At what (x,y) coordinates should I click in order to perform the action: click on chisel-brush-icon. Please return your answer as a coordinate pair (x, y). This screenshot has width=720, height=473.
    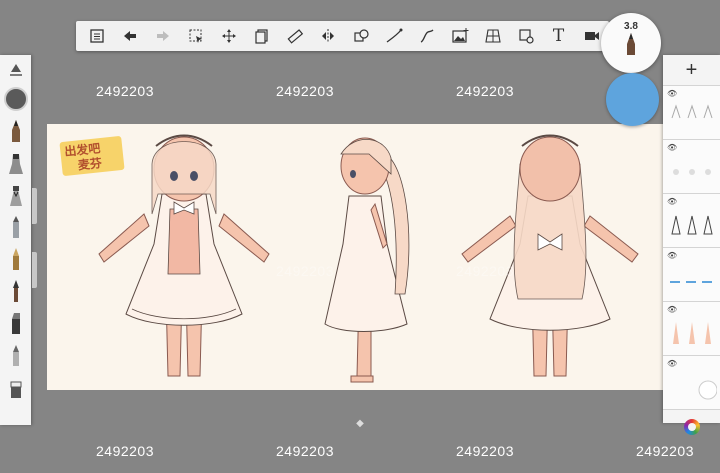
    Looking at the image, I should click on (15, 323).